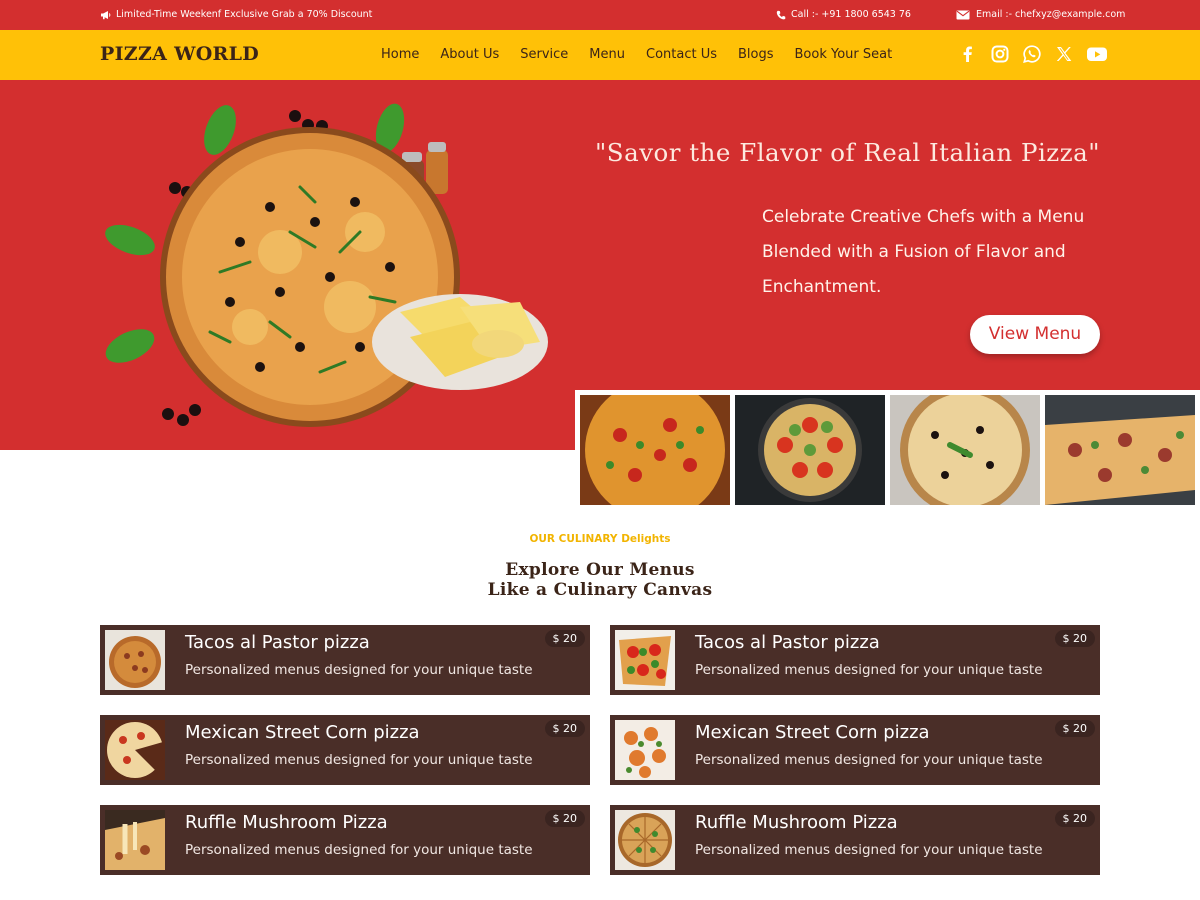  Describe the element at coordinates (1096, 54) in the screenshot. I see `youtube-icon` at that location.